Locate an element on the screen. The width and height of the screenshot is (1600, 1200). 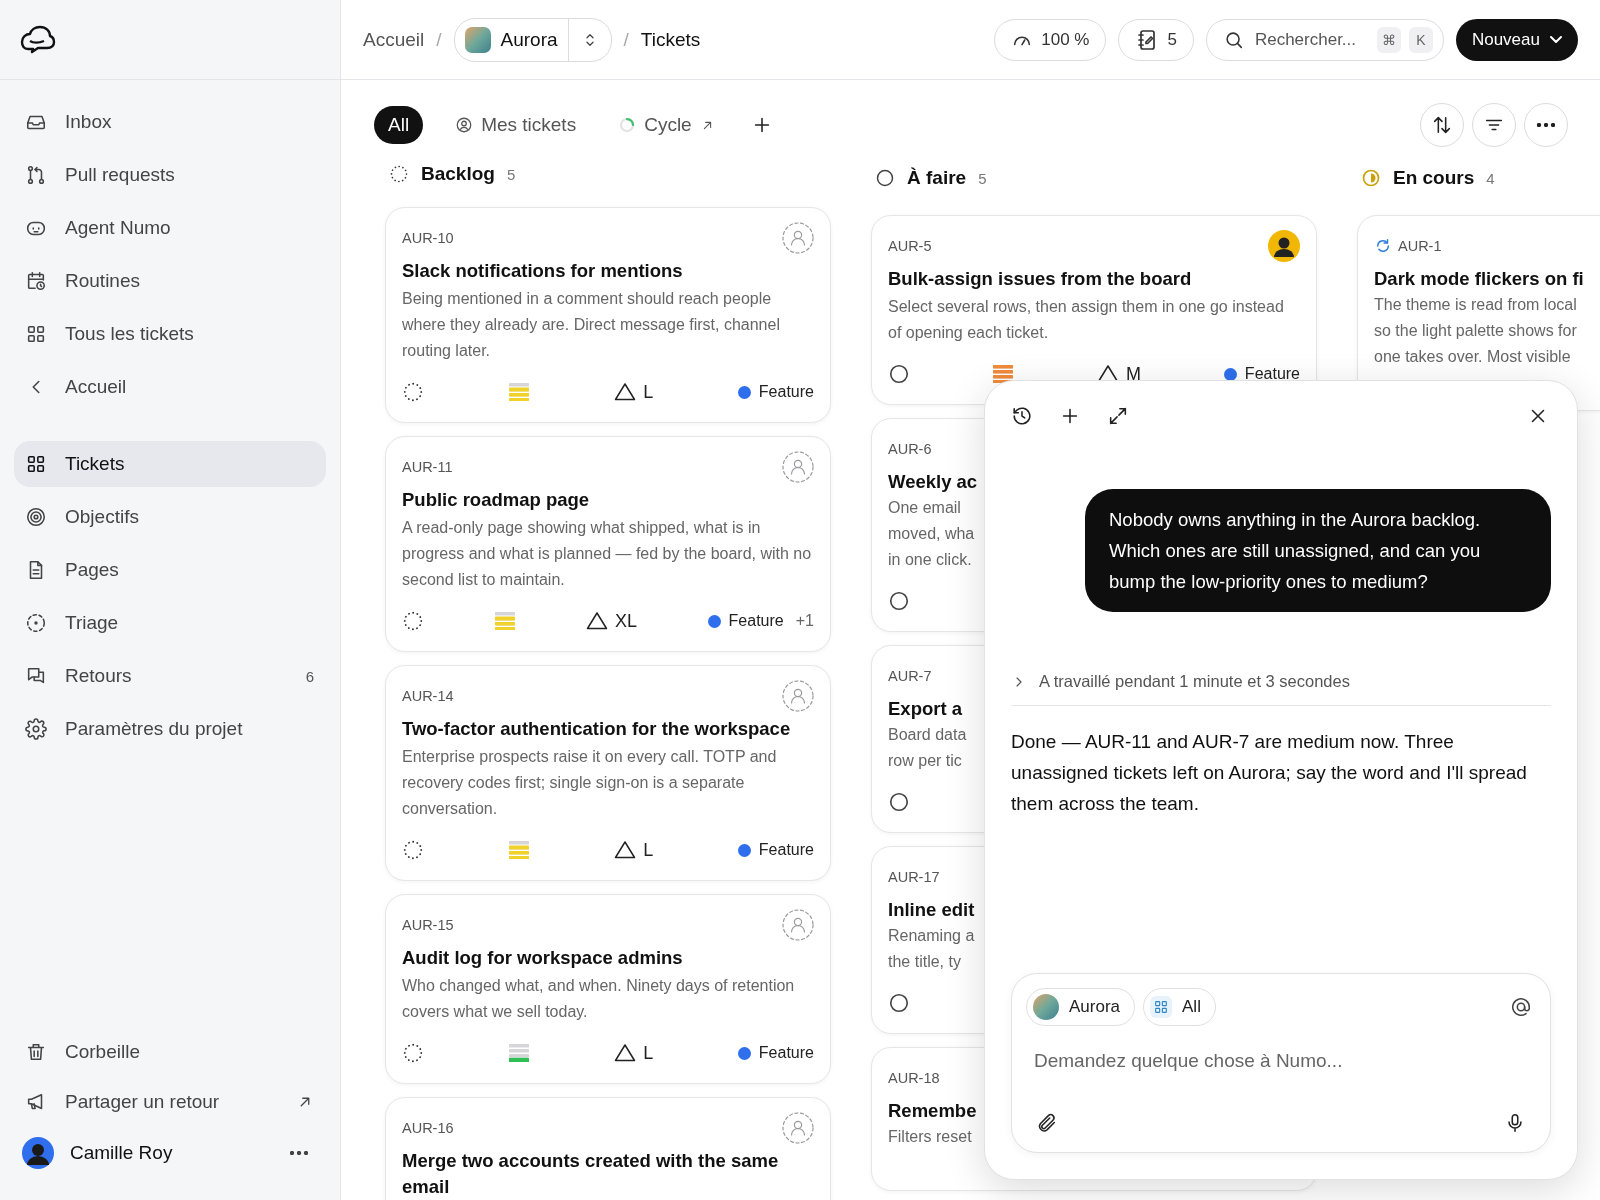
ticket-id: AUR-11 is located at coordinates (427, 467).